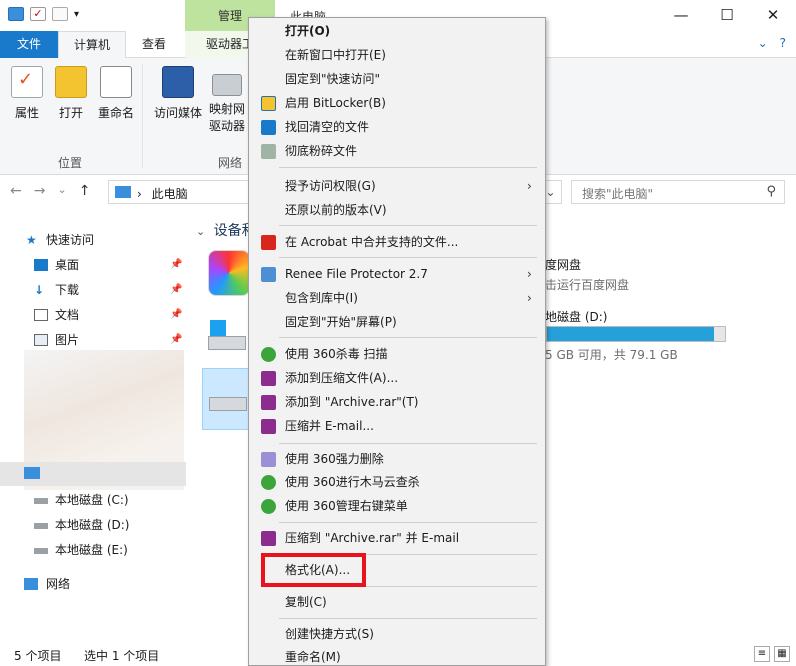  Describe the element at coordinates (200, 231) in the screenshot. I see `collapse-chevron-icon: ⌄` at that location.